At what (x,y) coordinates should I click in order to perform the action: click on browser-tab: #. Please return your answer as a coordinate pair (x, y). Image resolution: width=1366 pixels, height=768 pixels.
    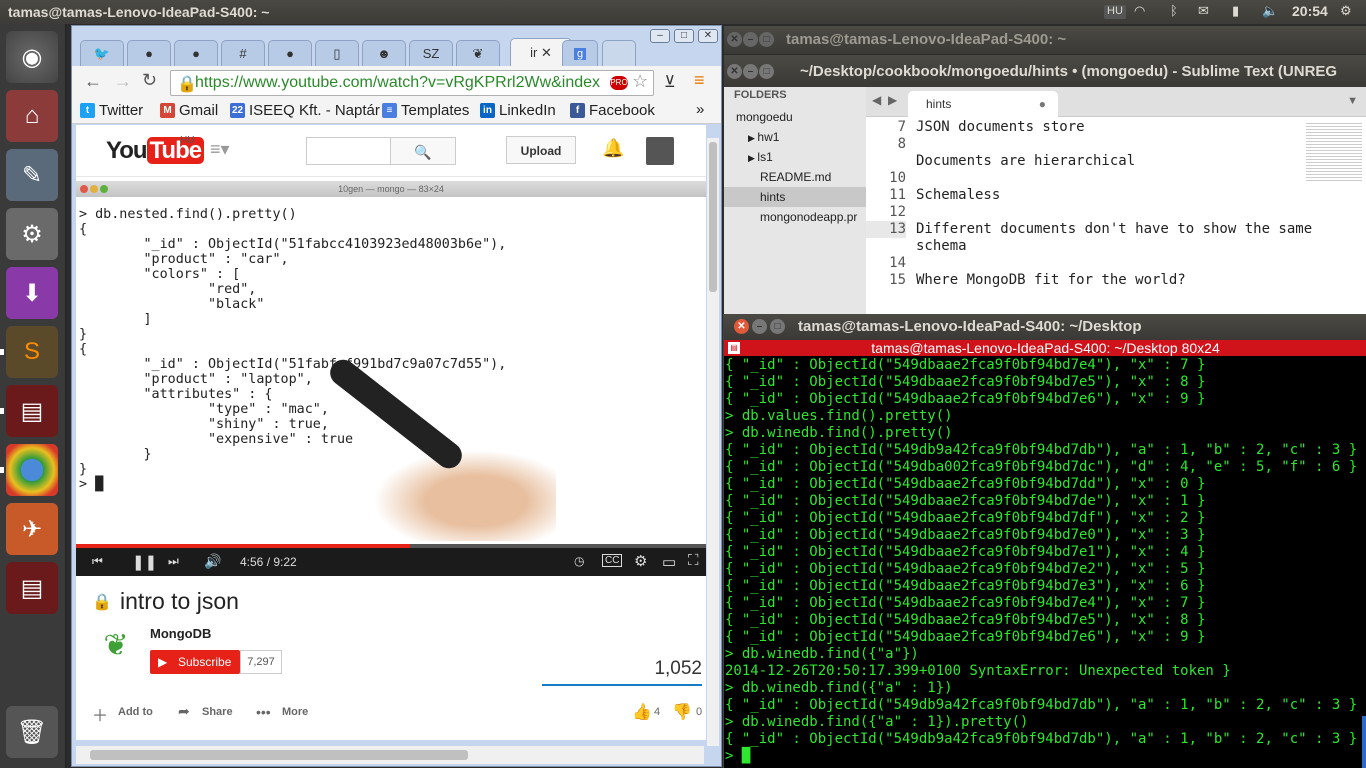
    Looking at the image, I should click on (243, 53).